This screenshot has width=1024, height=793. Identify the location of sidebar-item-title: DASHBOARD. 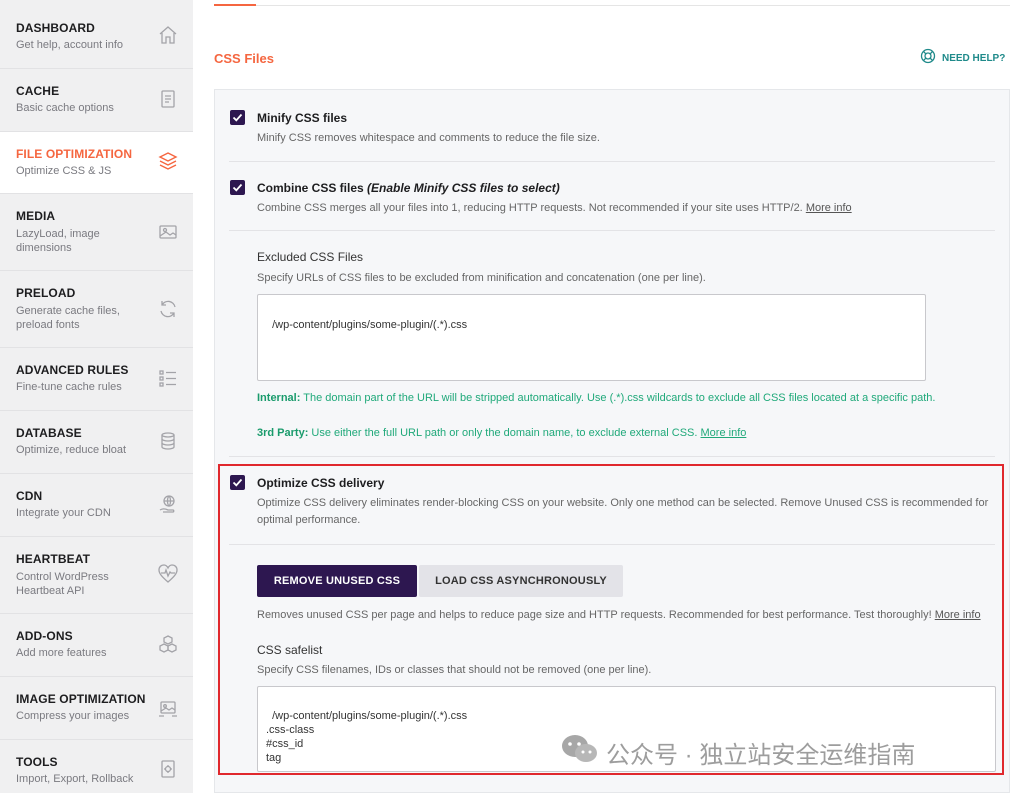
(55, 28).